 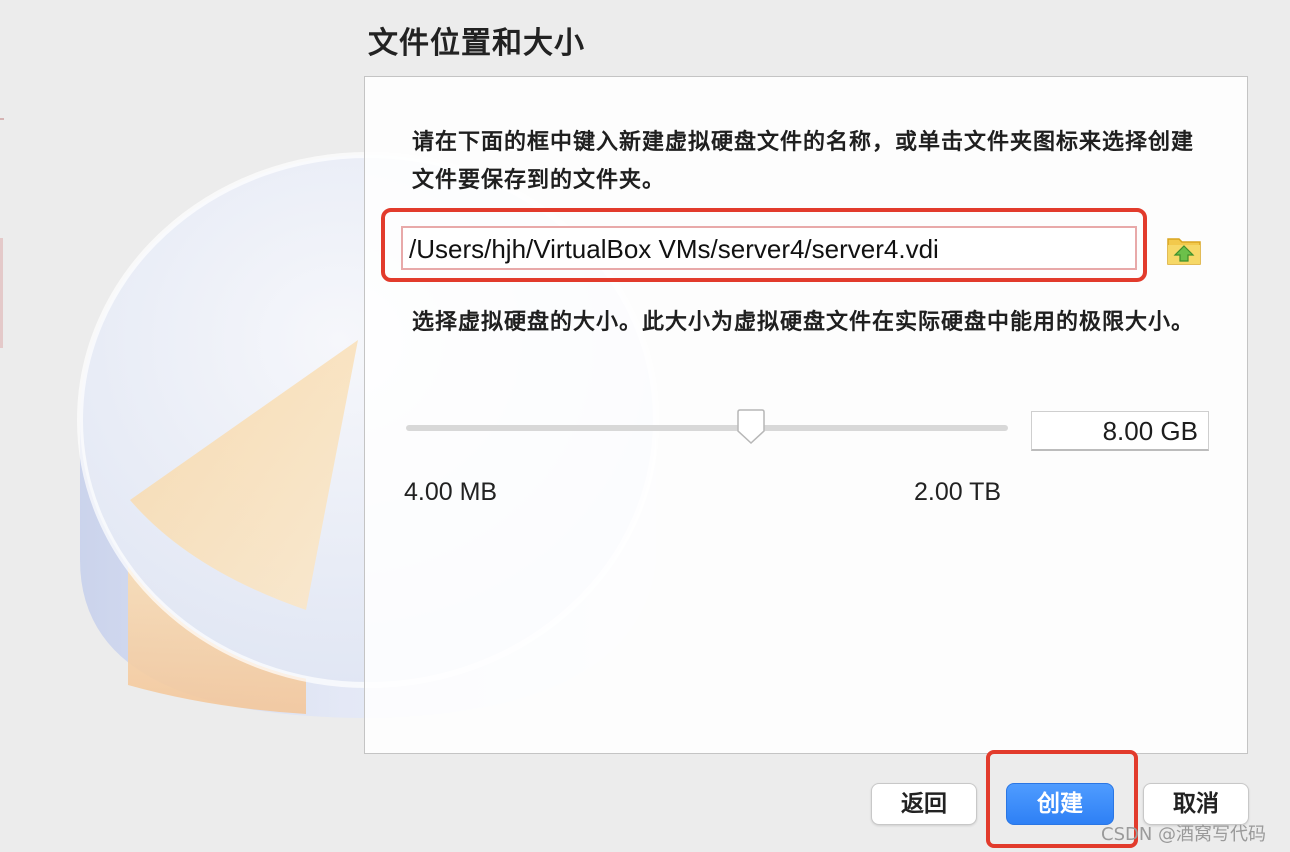 I want to click on watermark: CSDN @酒窝写代码, so click(x=1184, y=834).